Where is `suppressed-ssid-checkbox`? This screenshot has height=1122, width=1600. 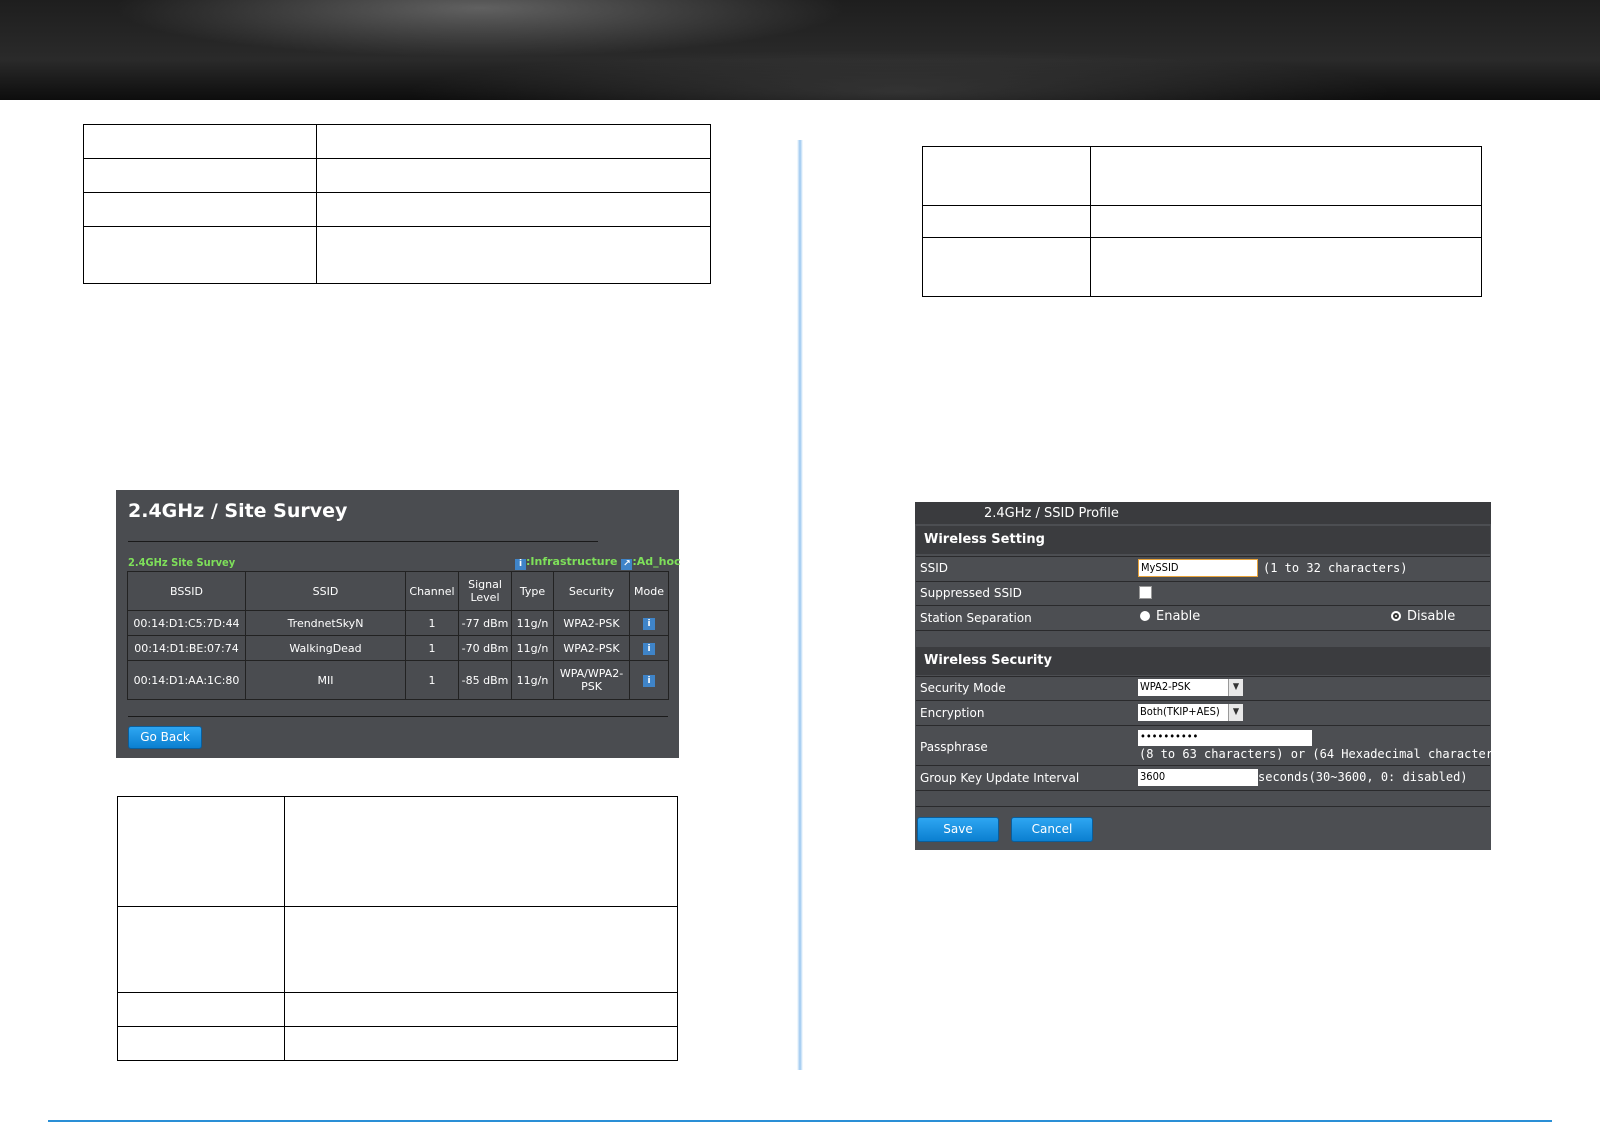
suppressed-ssid-checkbox is located at coordinates (1145, 592).